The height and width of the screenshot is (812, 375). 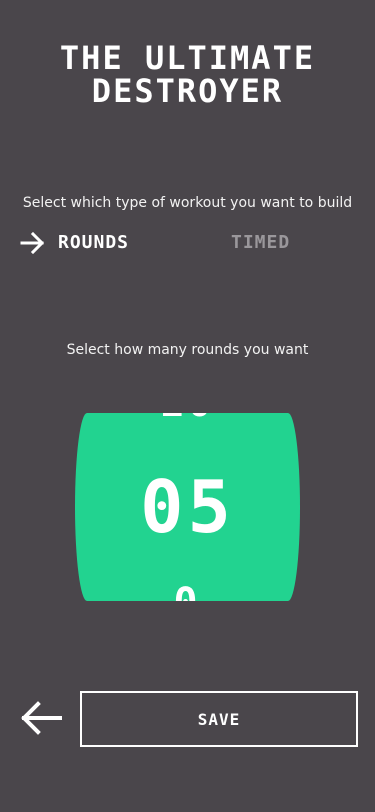 I want to click on back-button, so click(x=41, y=718).